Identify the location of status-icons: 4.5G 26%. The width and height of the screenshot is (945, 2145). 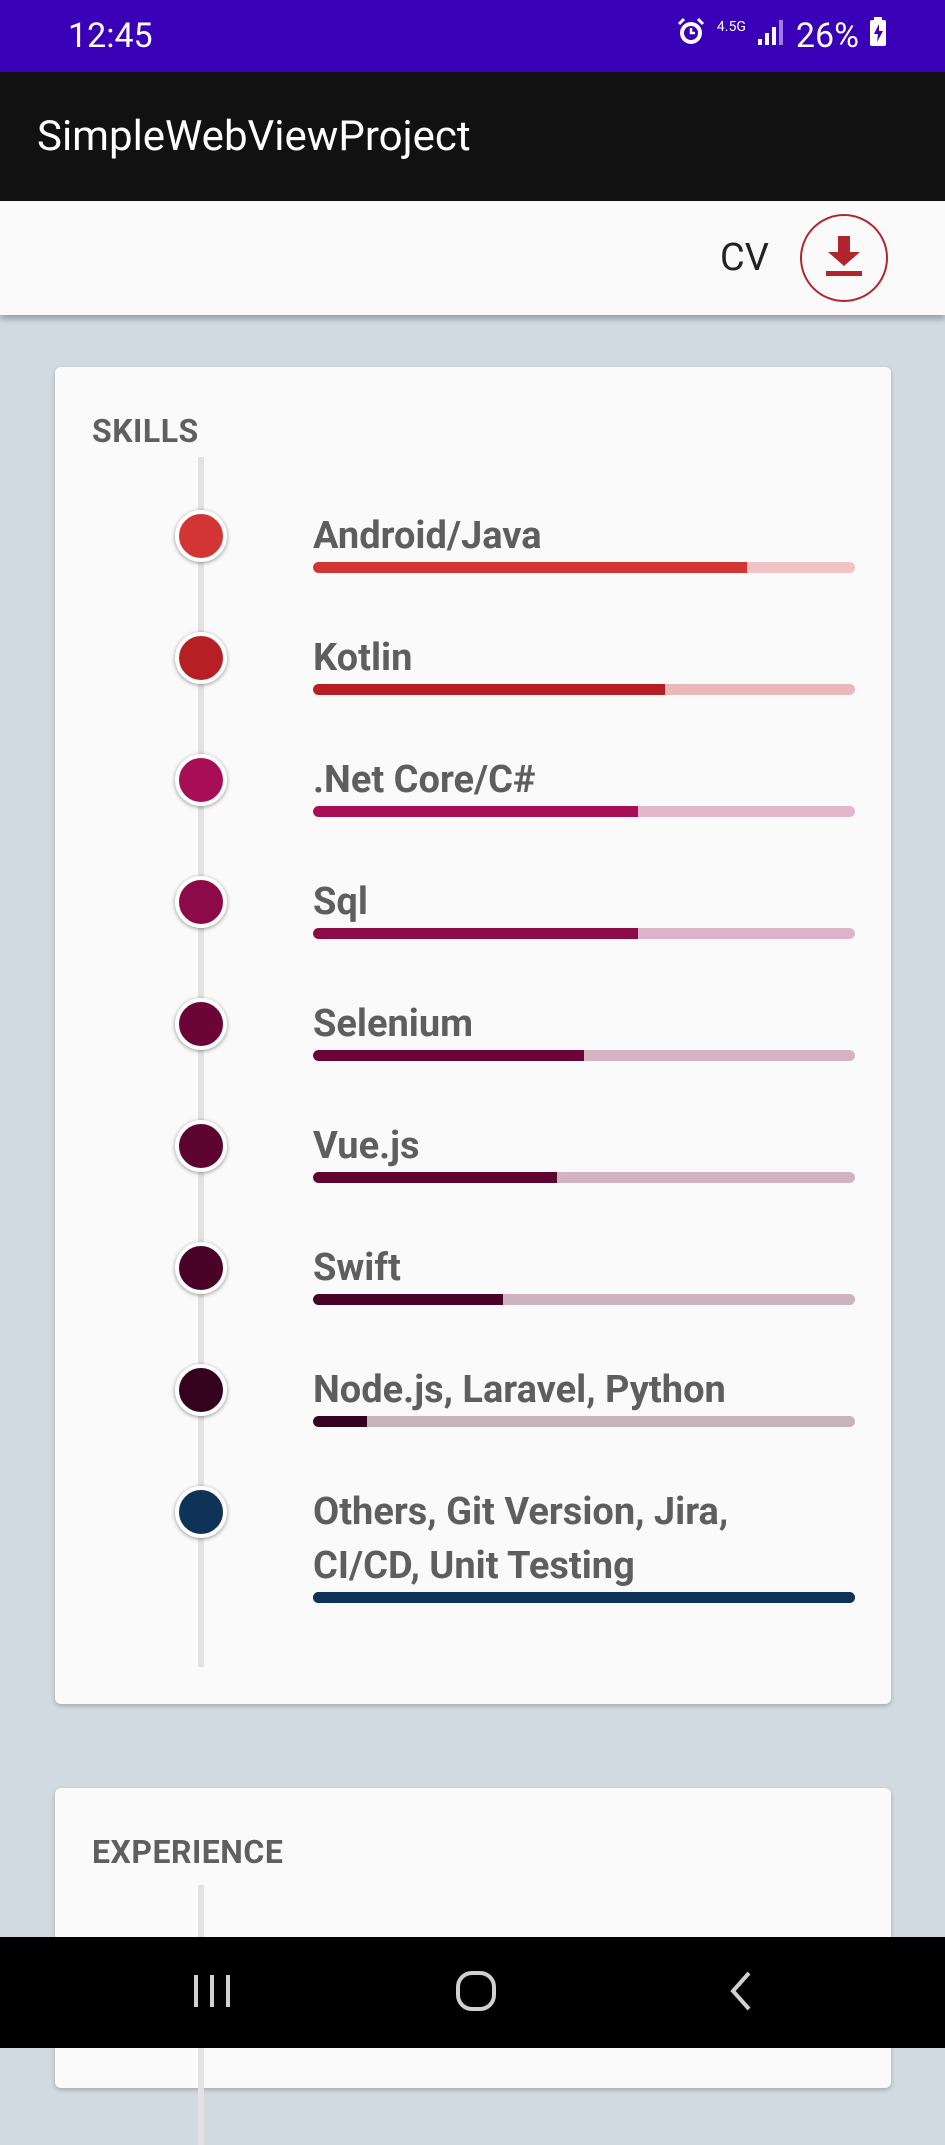
(781, 36).